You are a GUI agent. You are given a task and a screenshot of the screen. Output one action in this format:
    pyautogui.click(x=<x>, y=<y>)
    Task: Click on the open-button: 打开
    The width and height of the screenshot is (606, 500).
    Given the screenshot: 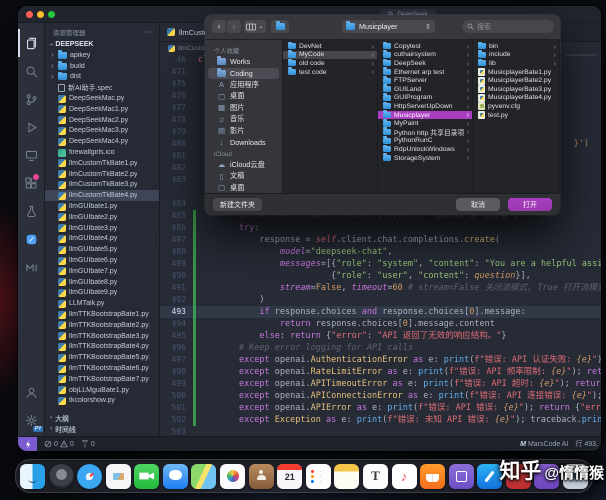 What is the action you would take?
    pyautogui.click(x=530, y=204)
    